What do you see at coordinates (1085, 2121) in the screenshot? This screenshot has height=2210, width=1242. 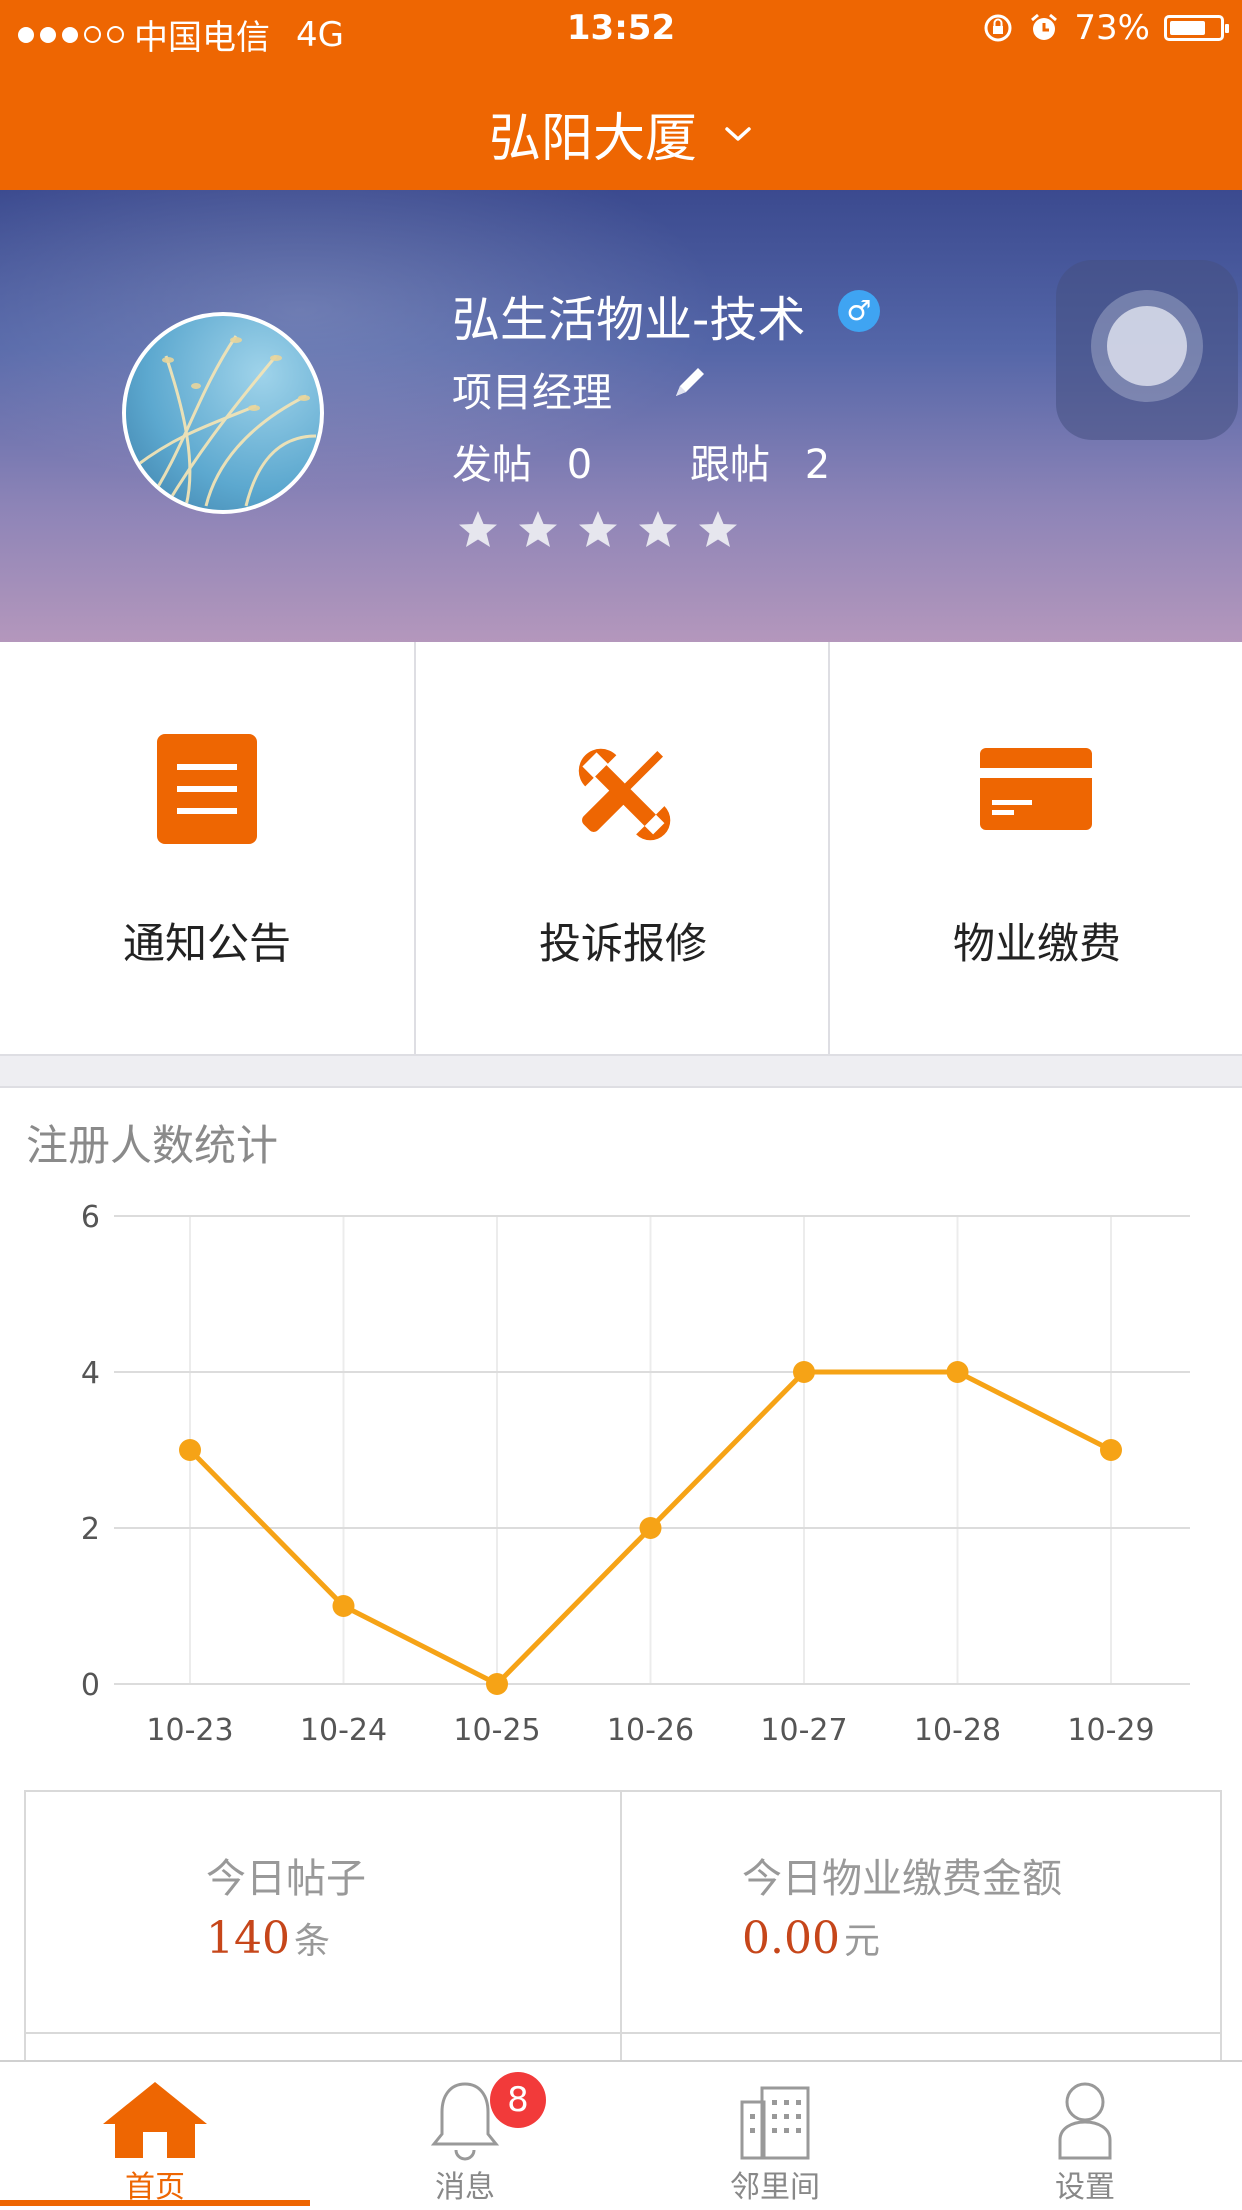 I see `user-icon` at bounding box center [1085, 2121].